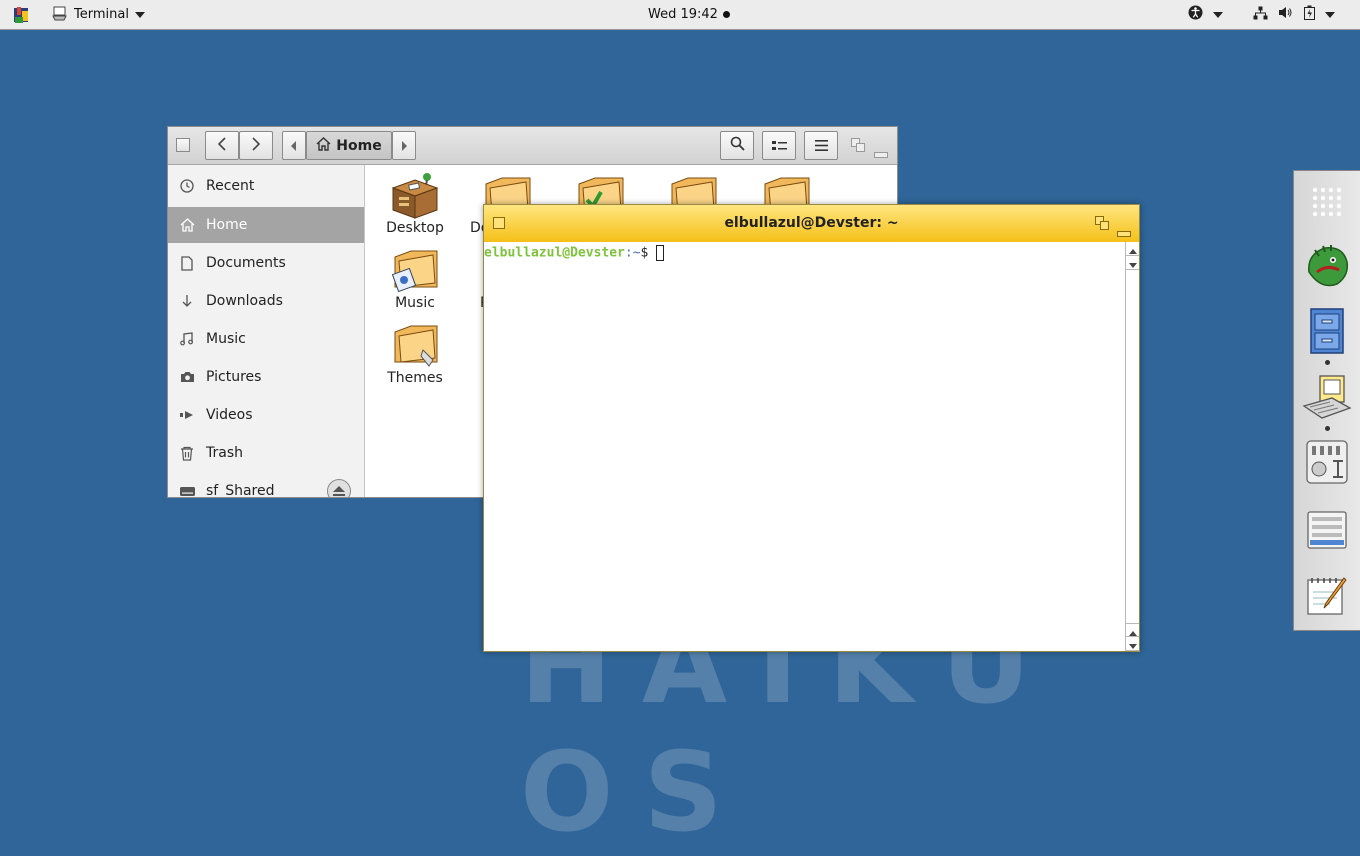  I want to click on sidebar-item-recent: Recent, so click(266, 186).